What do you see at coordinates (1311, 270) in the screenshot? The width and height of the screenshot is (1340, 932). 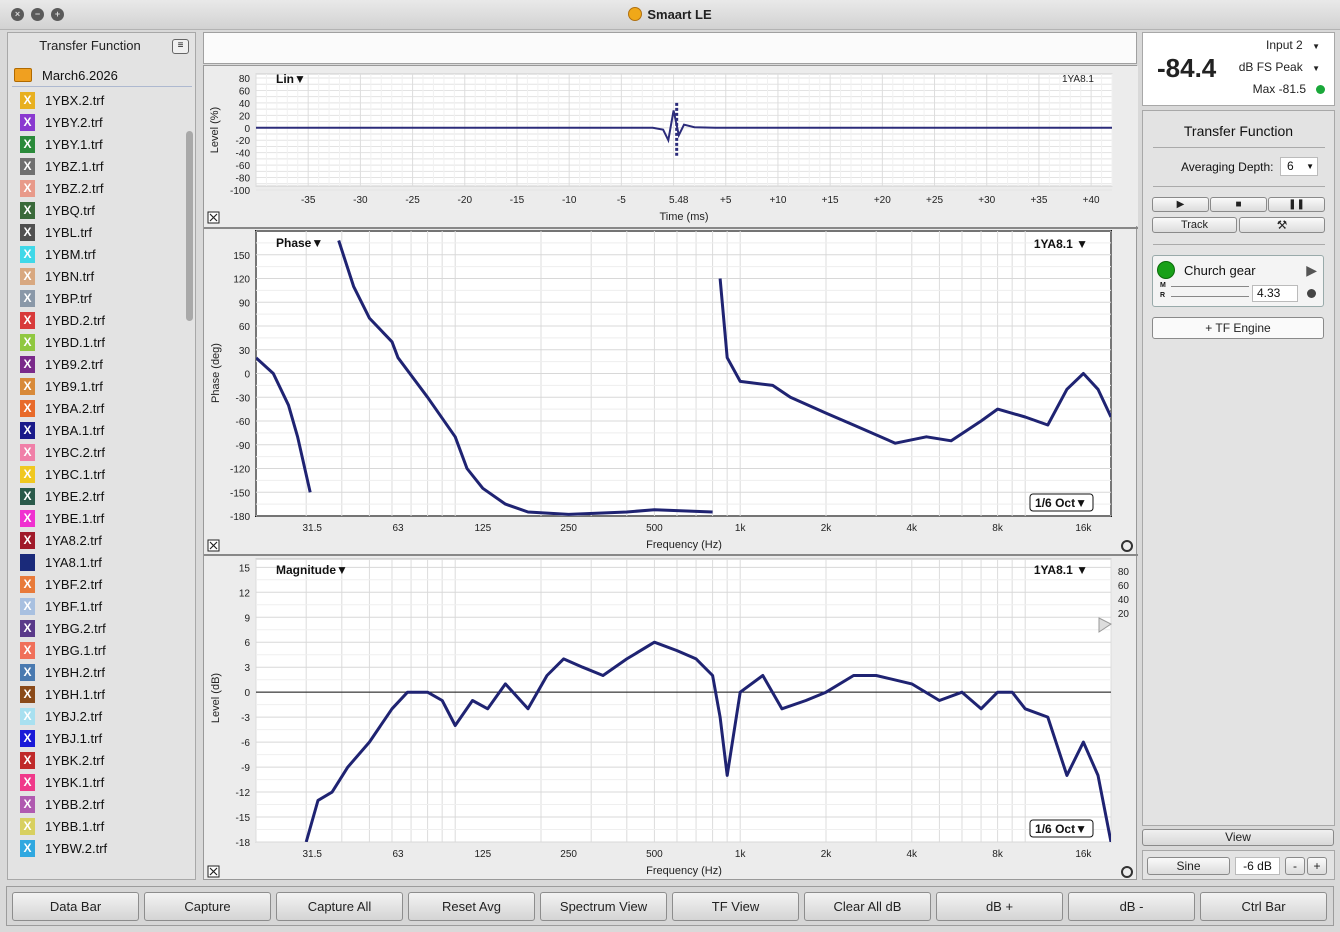 I see `engine-play-icon: ▶` at bounding box center [1311, 270].